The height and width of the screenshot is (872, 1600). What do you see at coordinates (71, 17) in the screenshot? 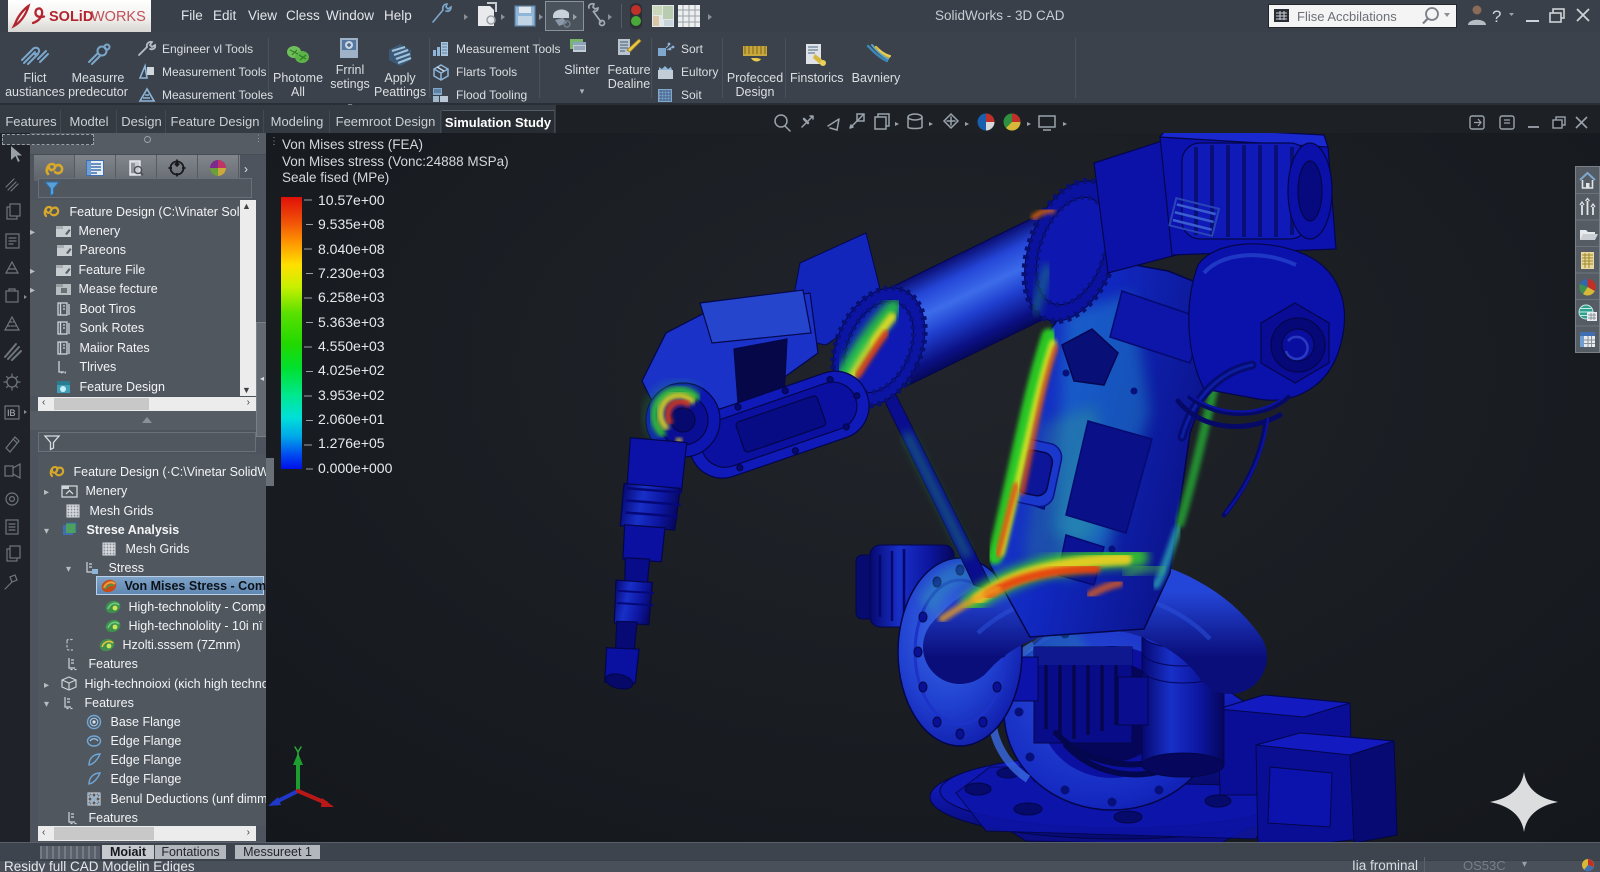
I see `svg-text: SOLiD` at bounding box center [71, 17].